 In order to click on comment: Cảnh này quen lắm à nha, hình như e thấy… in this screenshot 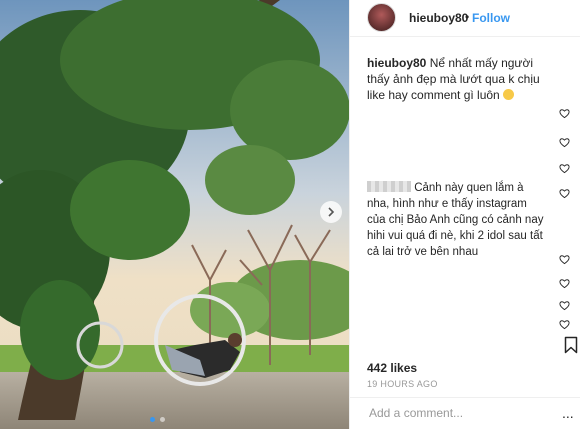, I will do `click(457, 220)`.